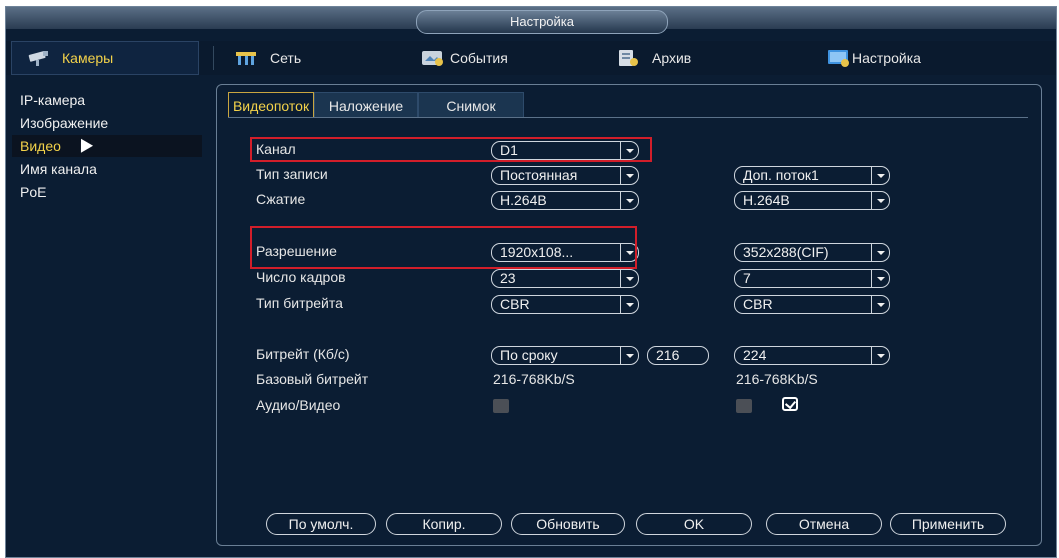 This screenshot has height=558, width=1059. I want to click on compression-sub-value: H.264B, so click(766, 200).